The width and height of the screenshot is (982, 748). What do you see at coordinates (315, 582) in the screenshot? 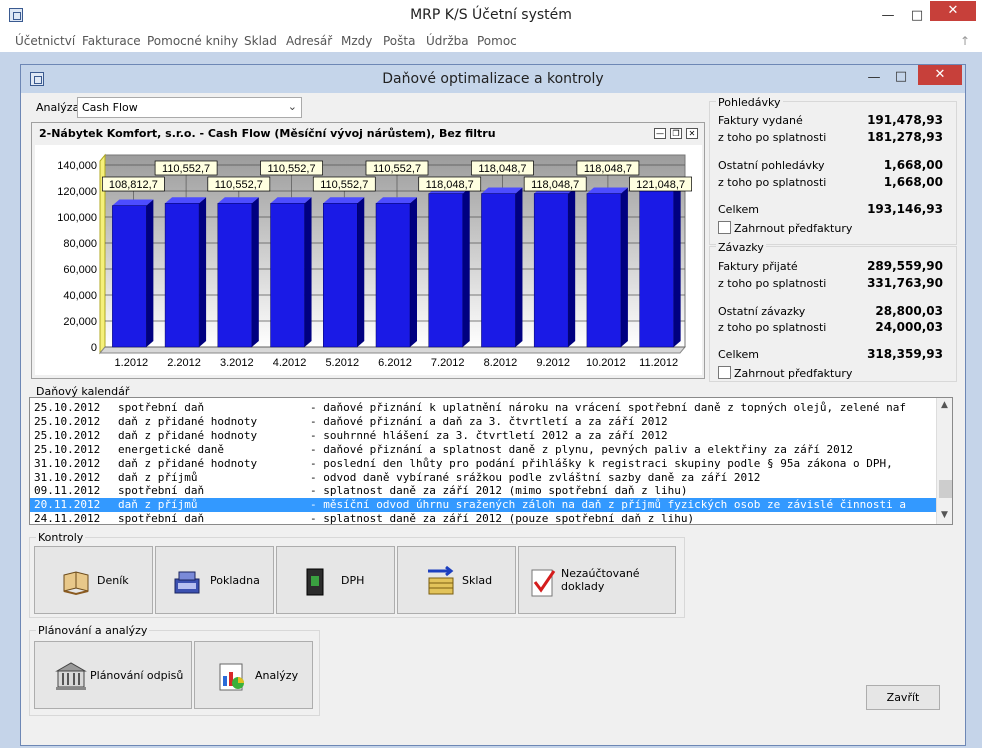
I see `binder-icon` at bounding box center [315, 582].